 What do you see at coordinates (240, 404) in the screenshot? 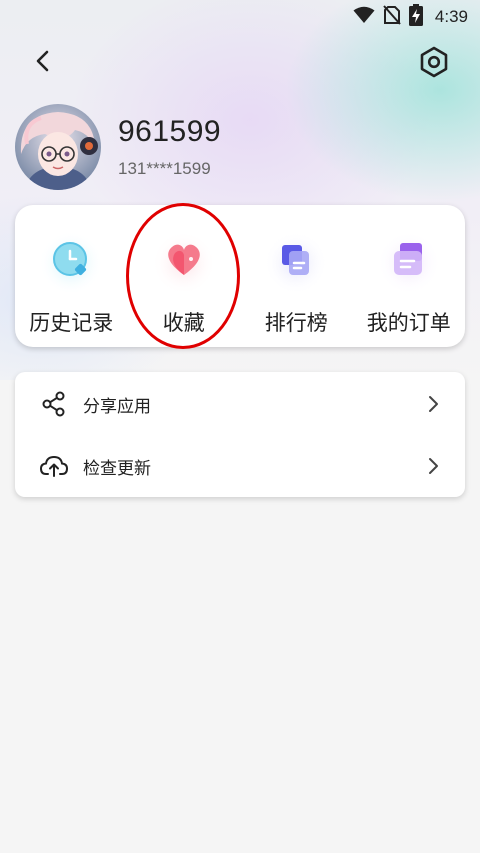
I see `menu-item-share: 分享应用` at bounding box center [240, 404].